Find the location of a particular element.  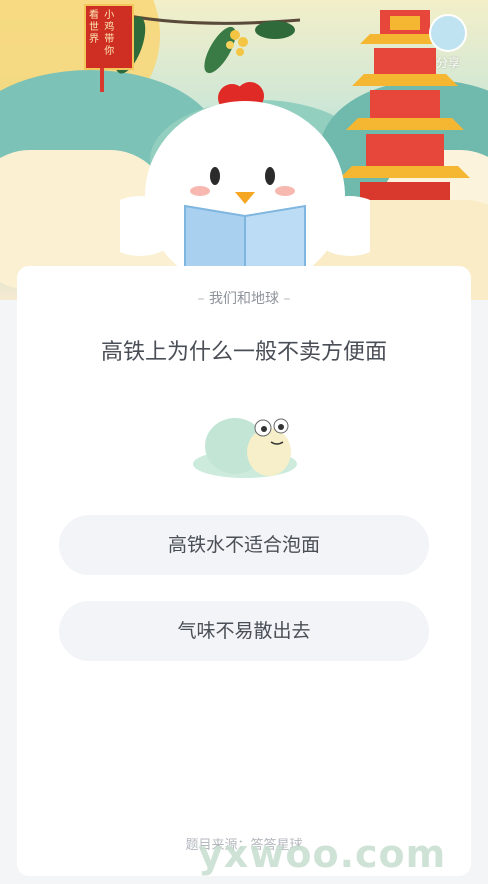

chicken-mascot-icon is located at coordinates (245, 179).